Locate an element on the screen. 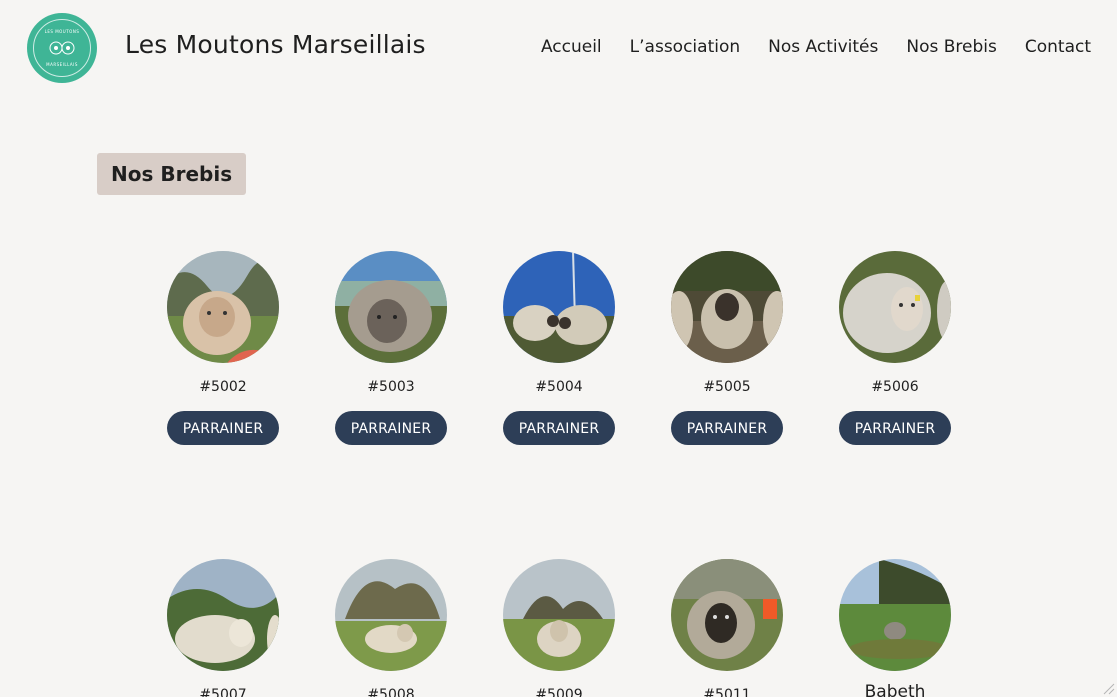 The image size is (1117, 697). sheep-id: #5007 is located at coordinates (223, 692).